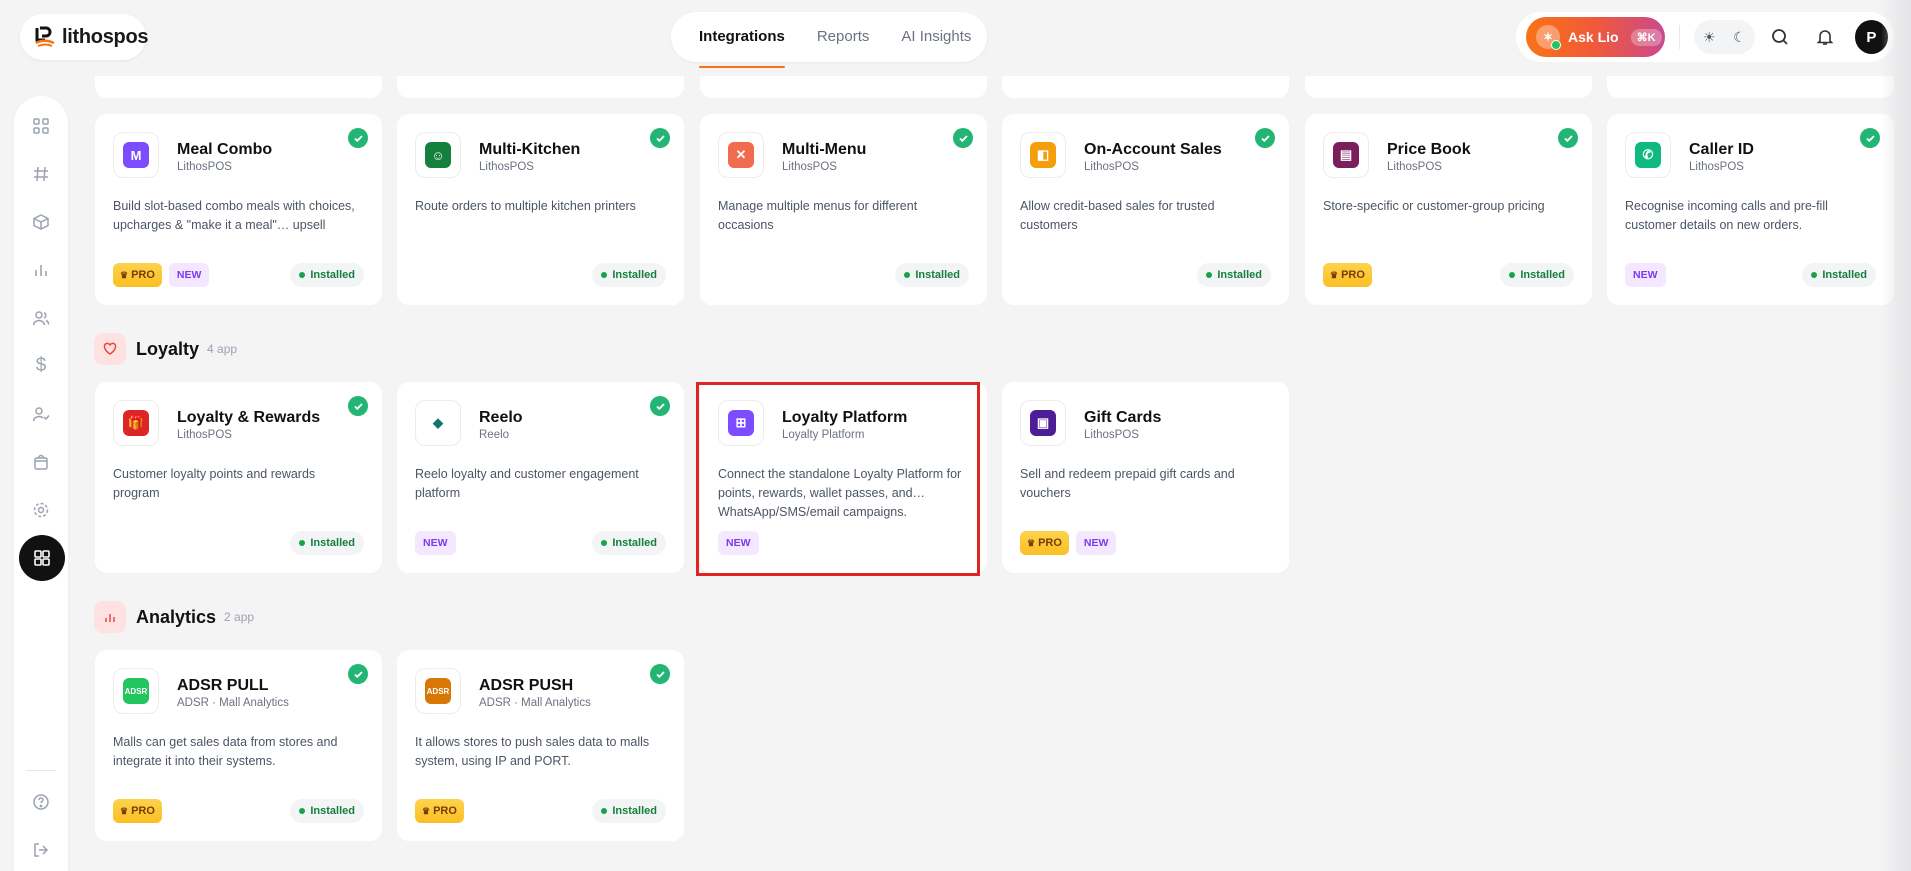  Describe the element at coordinates (110, 349) in the screenshot. I see `heart-icon` at that location.